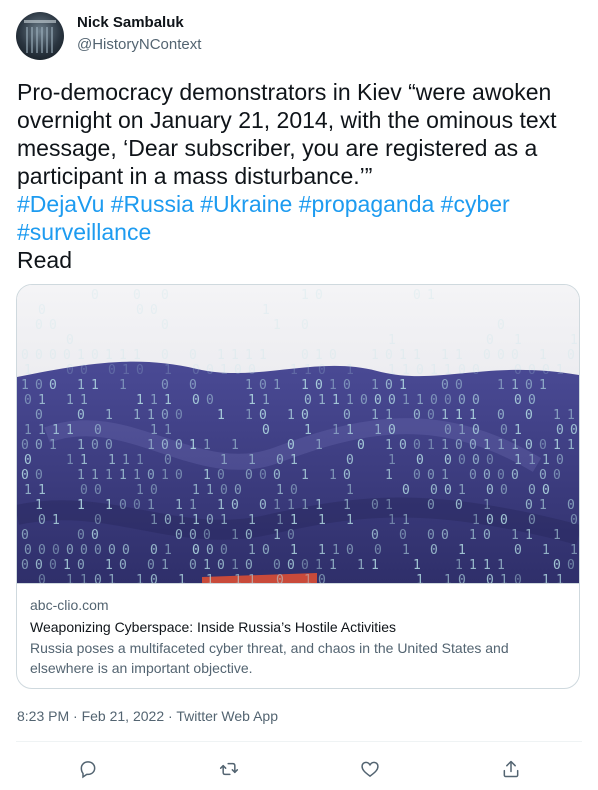 The height and width of the screenshot is (790, 598). I want to click on time: 8:23 PM, so click(43, 716).